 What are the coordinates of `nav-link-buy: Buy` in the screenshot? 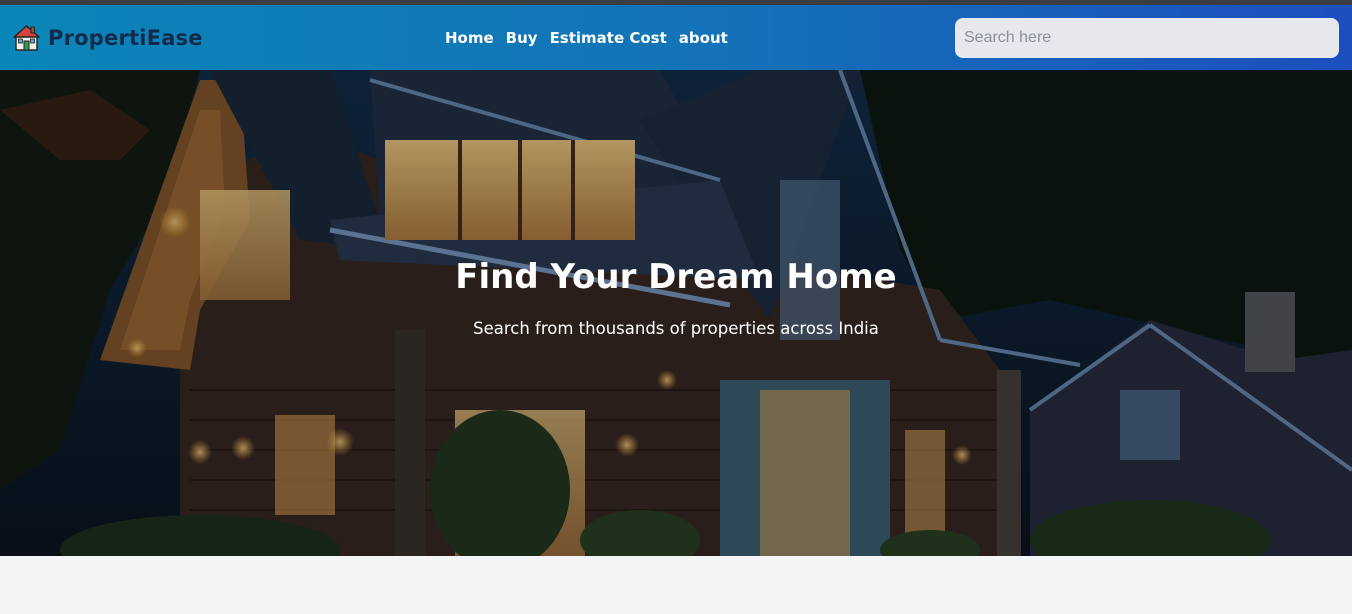 It's located at (522, 38).